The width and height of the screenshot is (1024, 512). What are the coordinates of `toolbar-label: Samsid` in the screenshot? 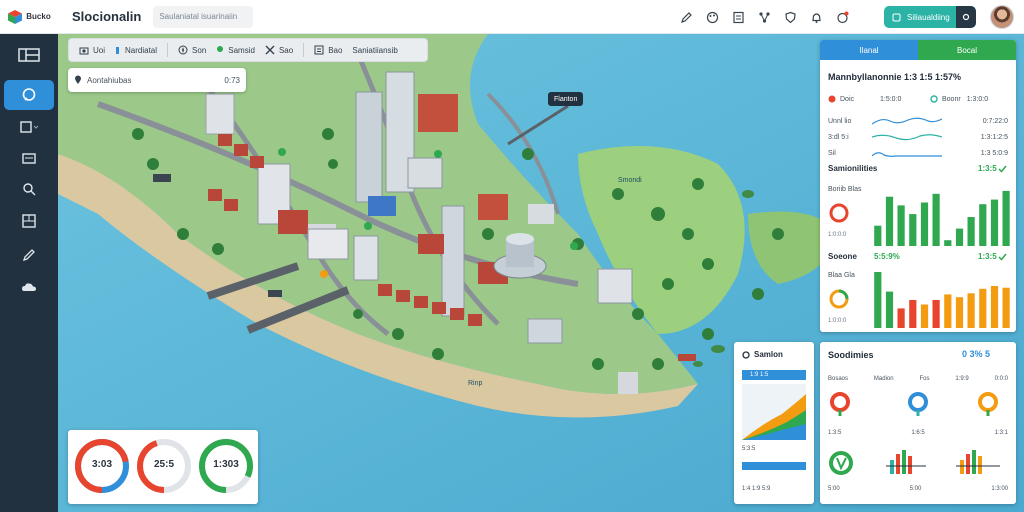 It's located at (241, 50).